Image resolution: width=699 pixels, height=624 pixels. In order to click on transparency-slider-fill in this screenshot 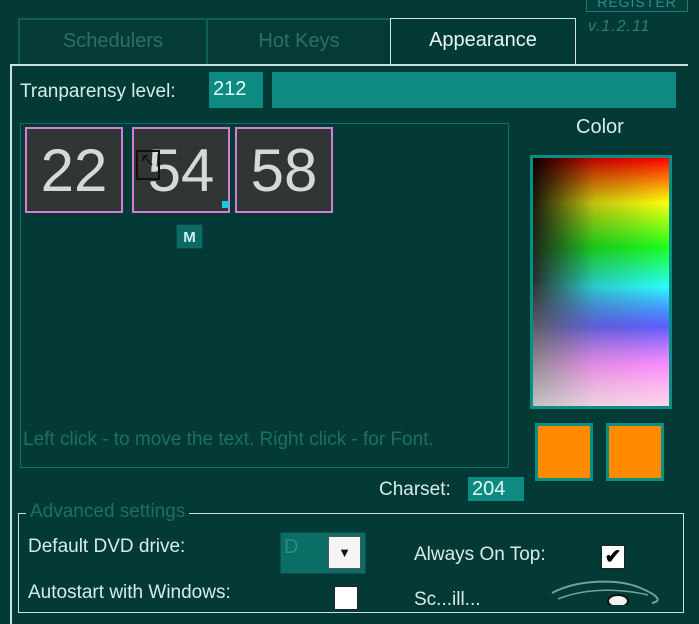, I will do `click(474, 90)`.